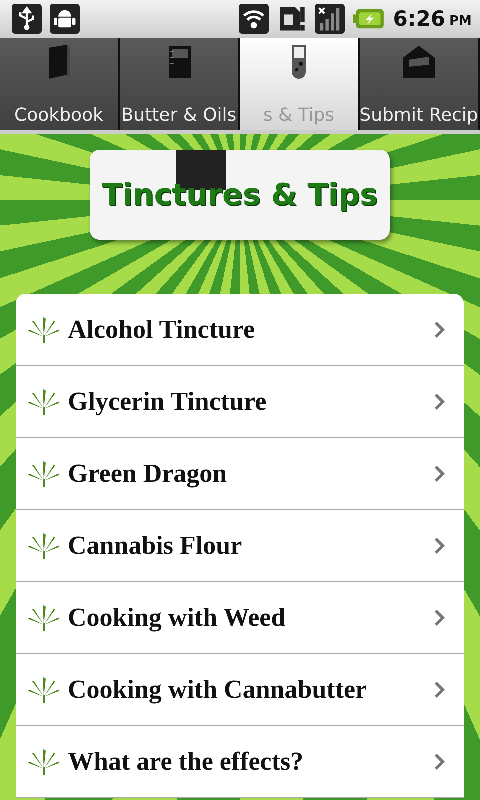  What do you see at coordinates (419, 19) in the screenshot?
I see `status-time: 6:26` at bounding box center [419, 19].